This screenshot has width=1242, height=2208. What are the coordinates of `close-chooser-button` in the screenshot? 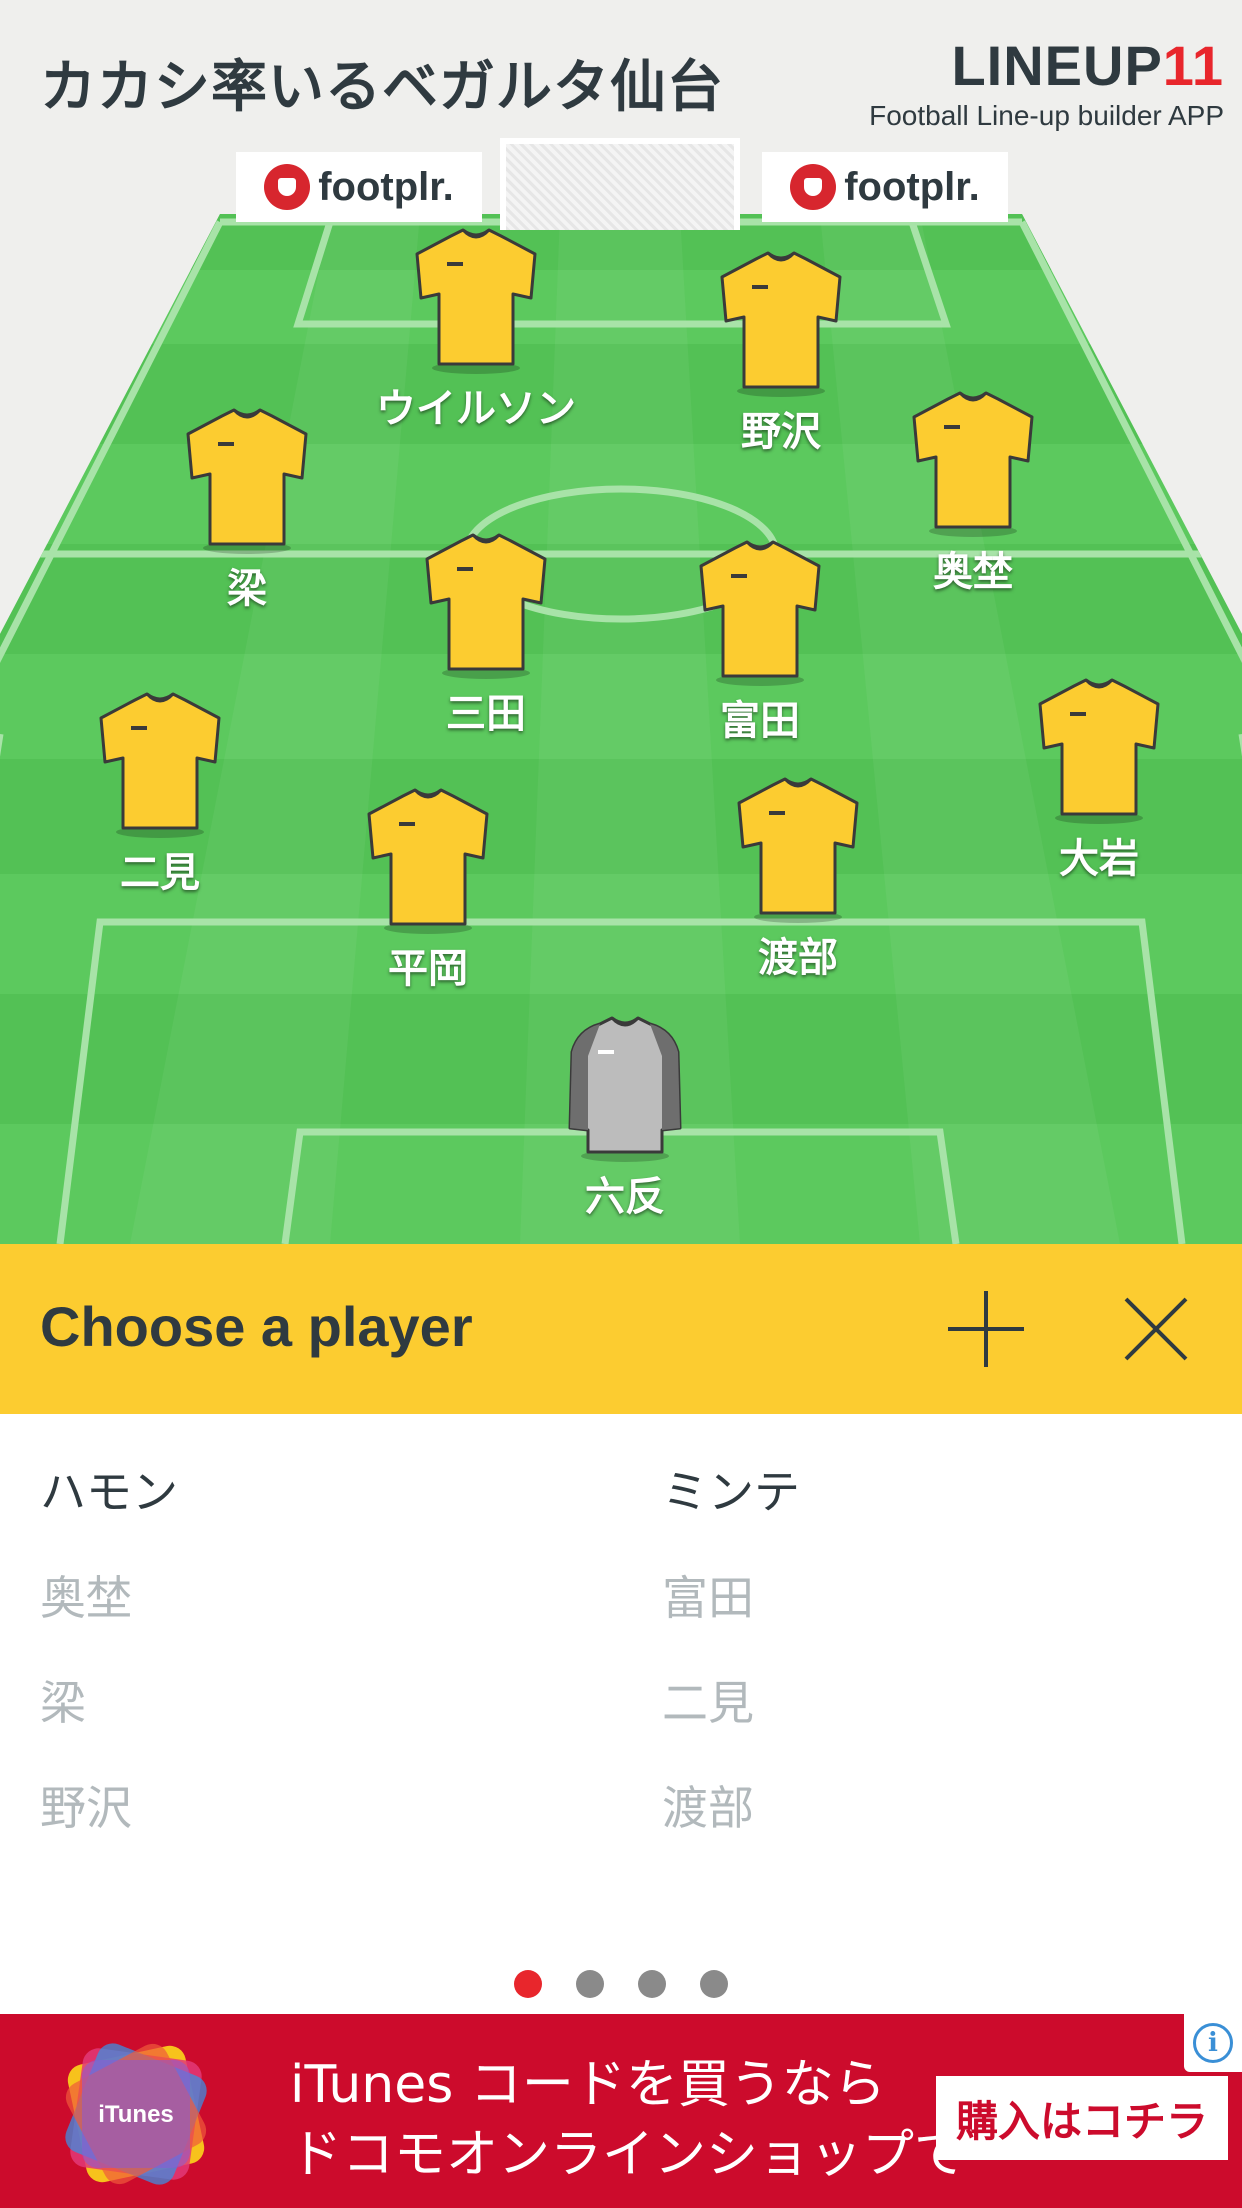 It's located at (1156, 1329).